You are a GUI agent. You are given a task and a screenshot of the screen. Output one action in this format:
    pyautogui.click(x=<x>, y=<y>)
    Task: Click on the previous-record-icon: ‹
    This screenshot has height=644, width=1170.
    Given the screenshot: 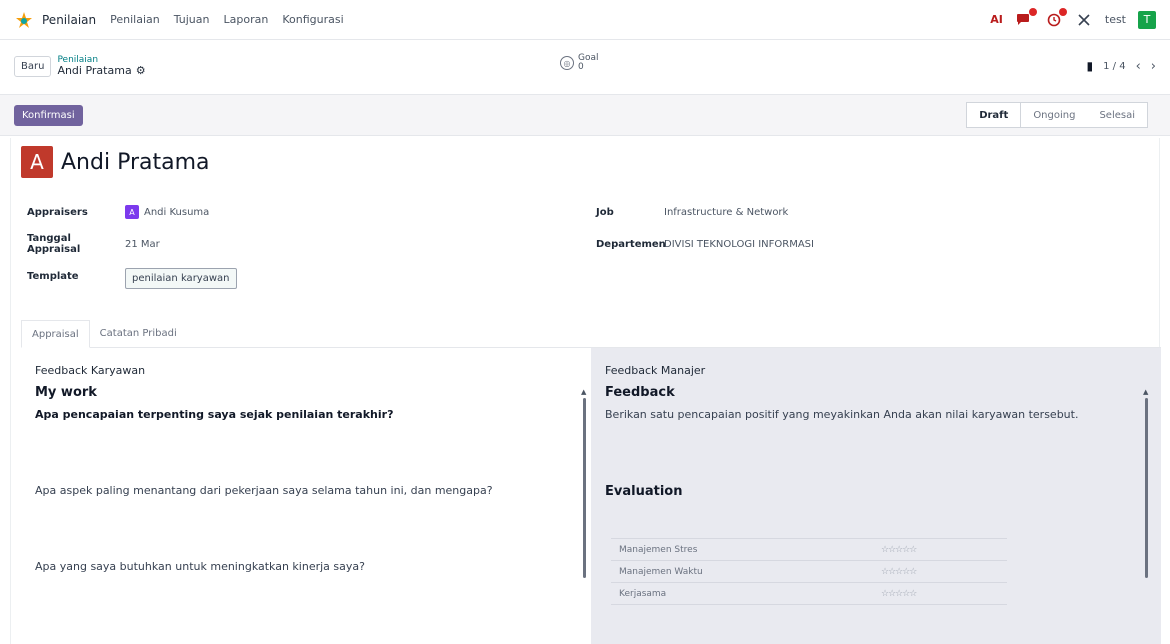 What is the action you would take?
    pyautogui.click(x=1138, y=66)
    